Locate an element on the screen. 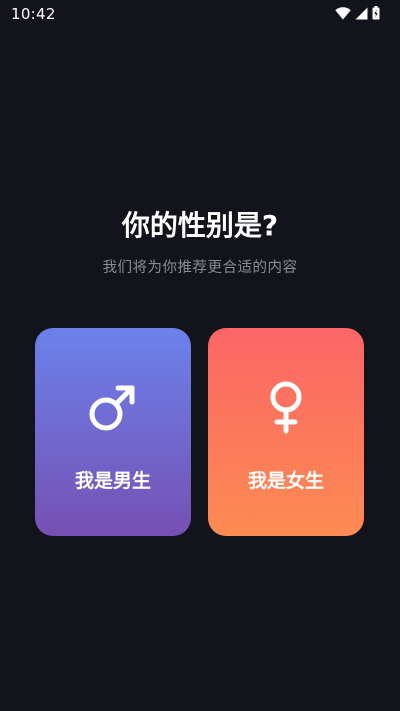 This screenshot has height=711, width=400. cellular-signal-icon is located at coordinates (361, 13).